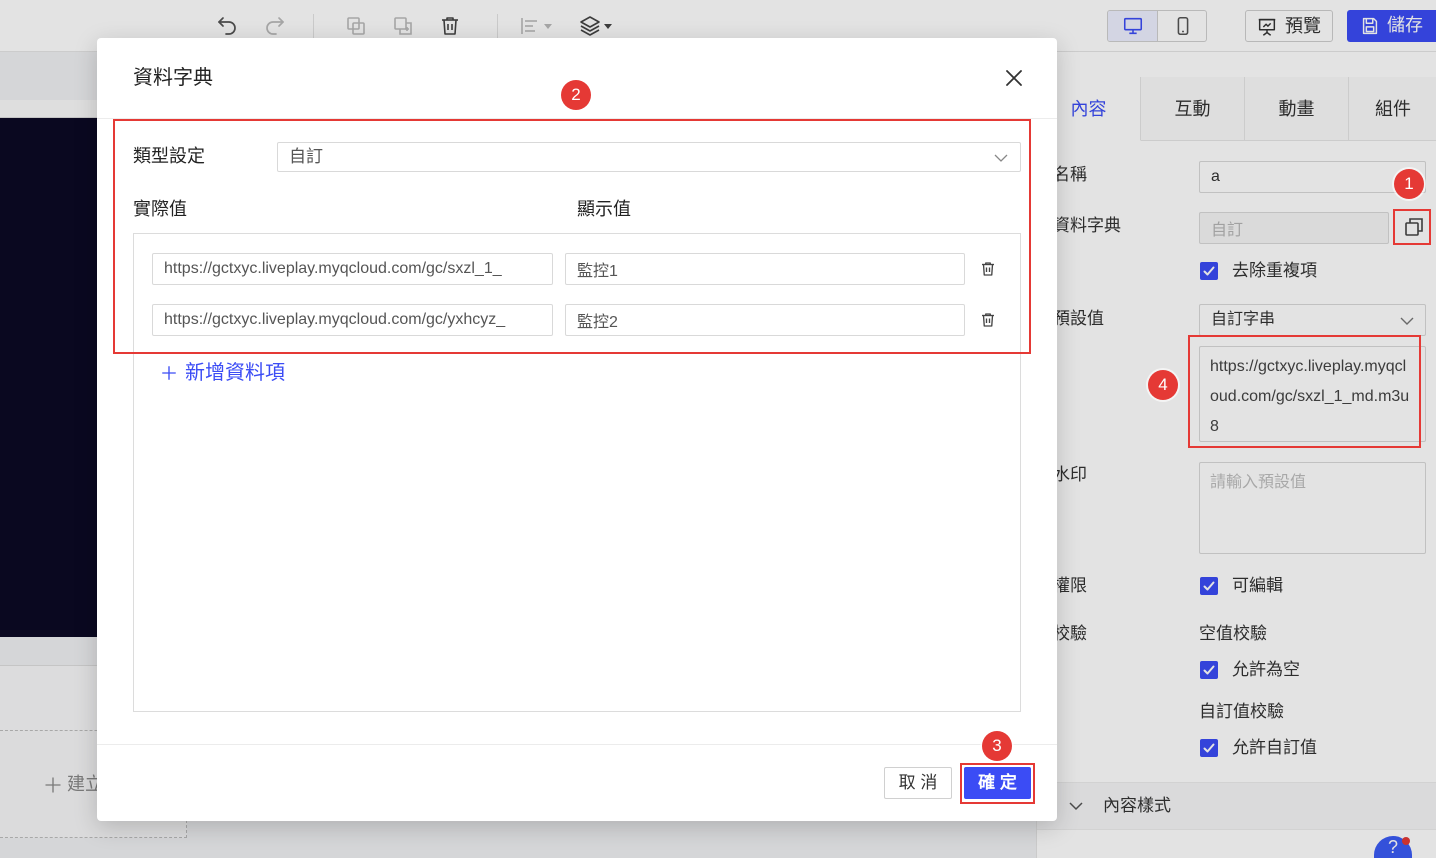  What do you see at coordinates (577, 744) in the screenshot?
I see `footer-divider` at bounding box center [577, 744].